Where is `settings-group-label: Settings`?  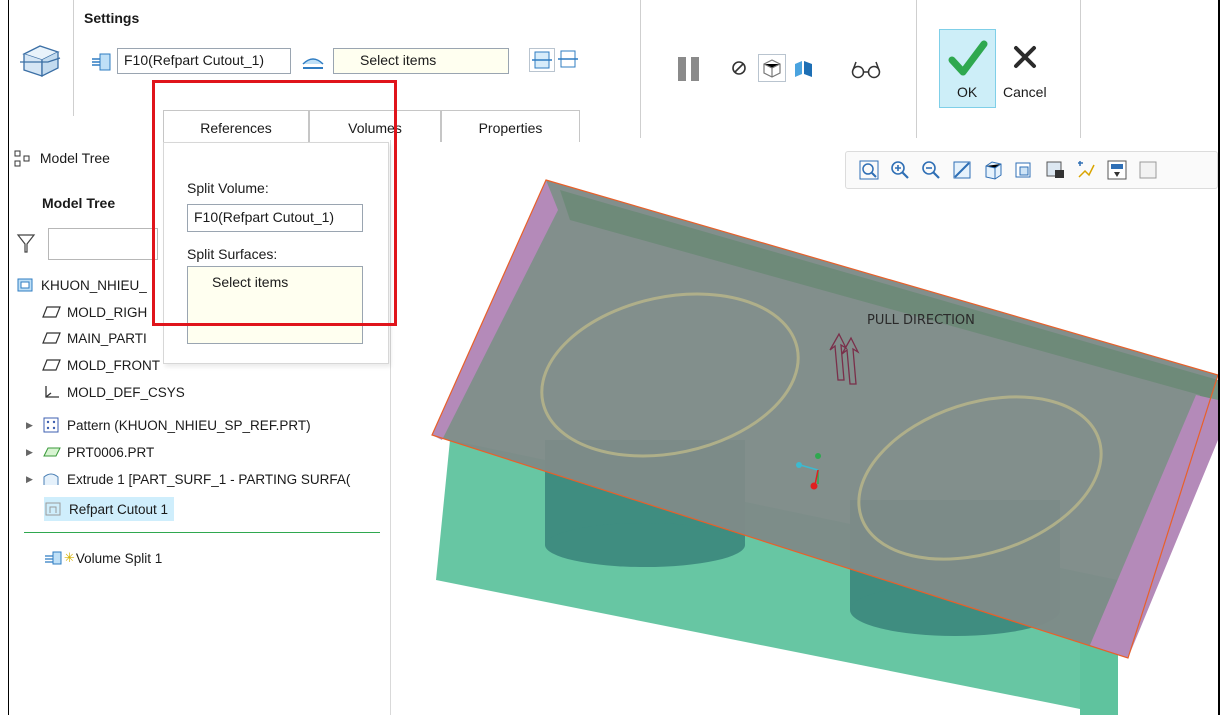
settings-group-label: Settings is located at coordinates (112, 18).